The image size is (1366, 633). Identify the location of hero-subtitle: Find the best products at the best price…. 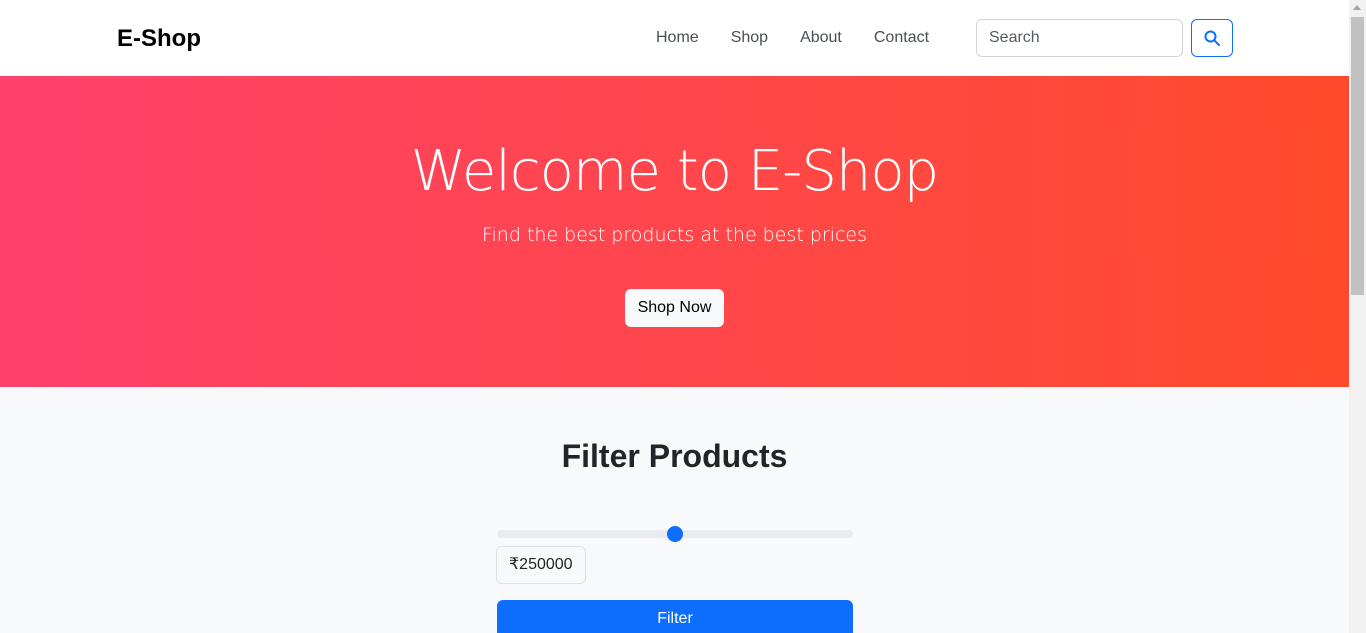
(674, 235).